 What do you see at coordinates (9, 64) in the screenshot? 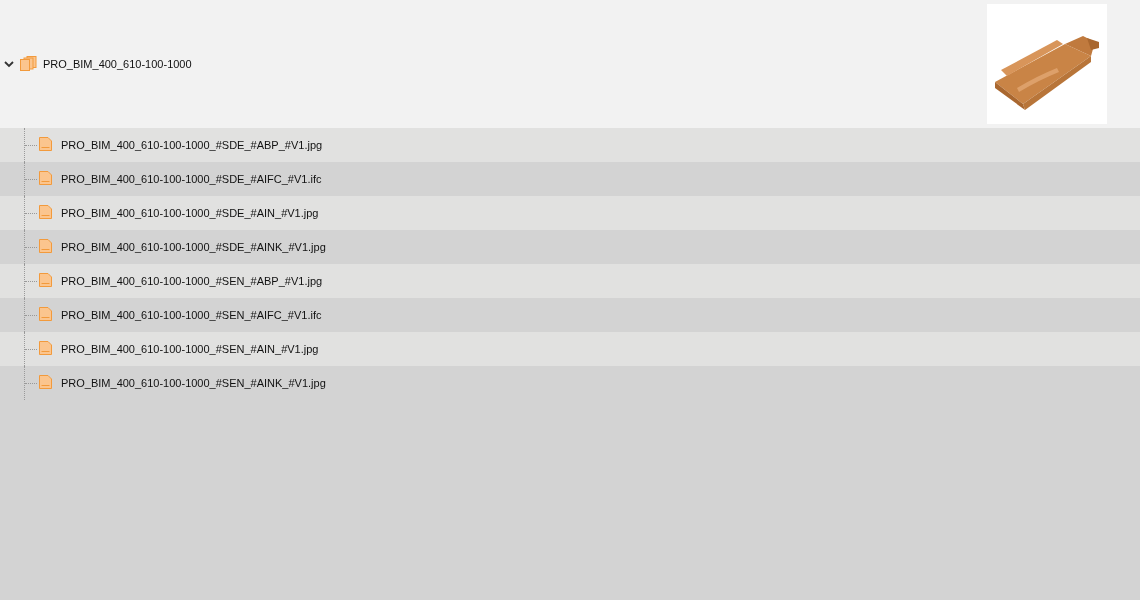
I see `collapse-chevron-icon` at bounding box center [9, 64].